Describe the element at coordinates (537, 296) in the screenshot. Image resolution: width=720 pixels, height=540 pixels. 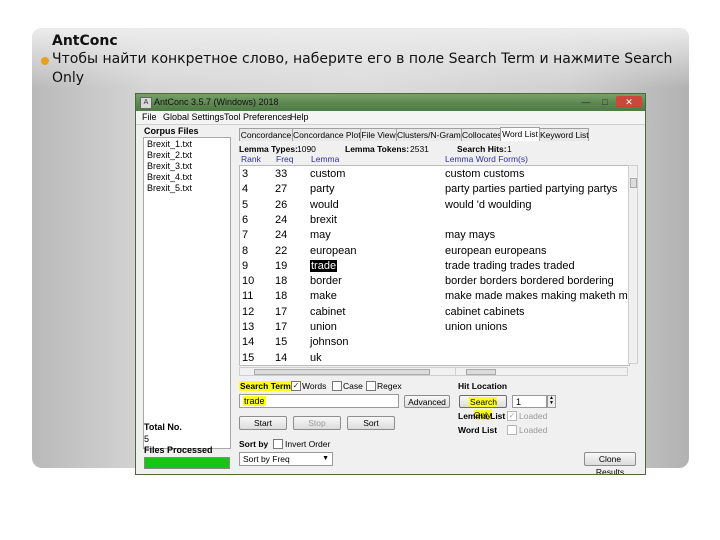
I see `cell-forms: make made makes making maketh mak` at that location.